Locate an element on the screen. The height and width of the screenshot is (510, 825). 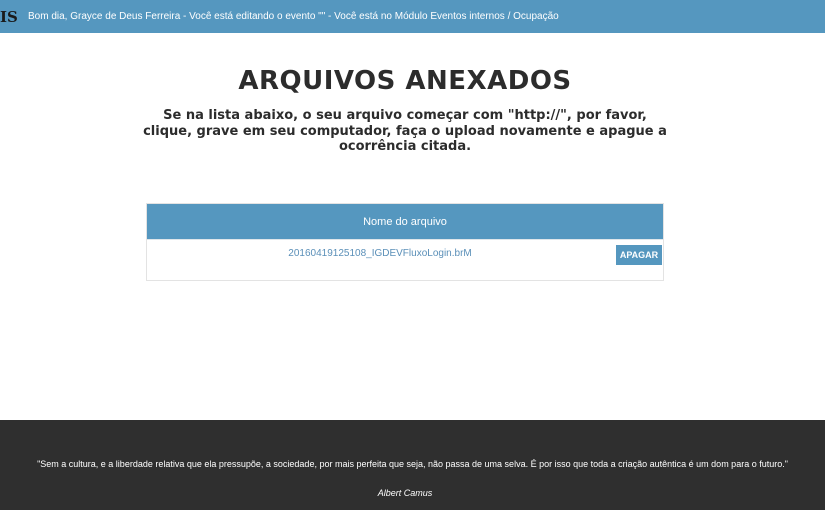
page-title: ARQUIVOS ANEXADOS is located at coordinates (405, 81).